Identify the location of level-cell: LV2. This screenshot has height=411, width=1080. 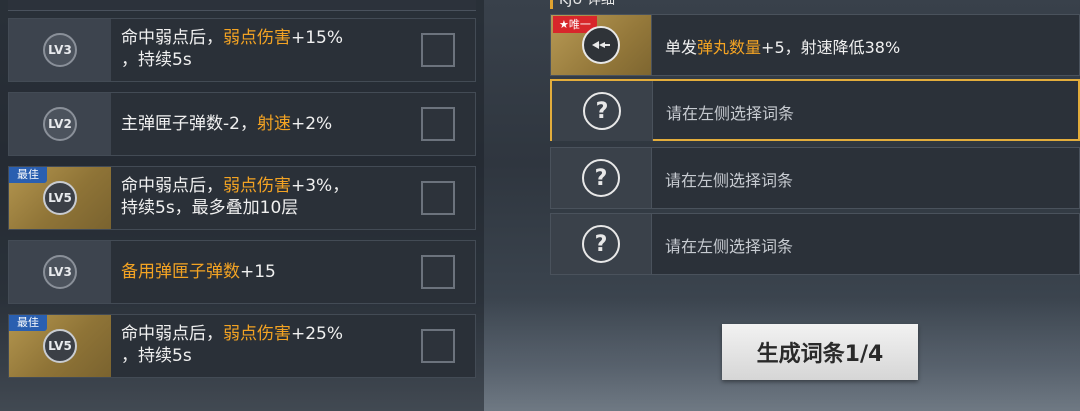
(60, 124).